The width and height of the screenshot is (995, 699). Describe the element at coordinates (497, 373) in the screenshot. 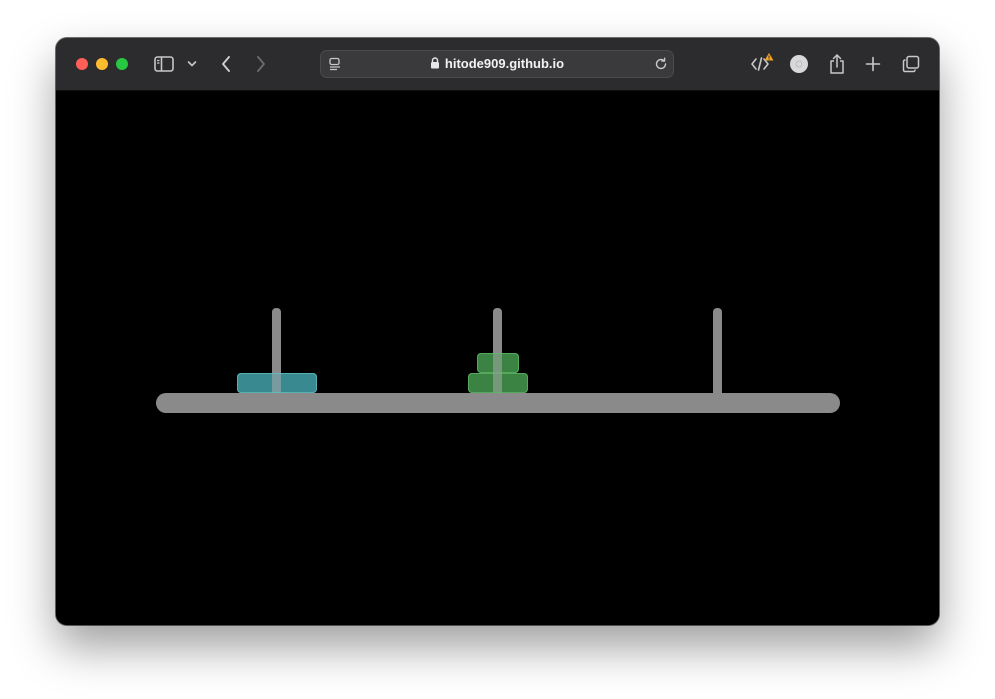

I see `peg-2-overlap` at that location.